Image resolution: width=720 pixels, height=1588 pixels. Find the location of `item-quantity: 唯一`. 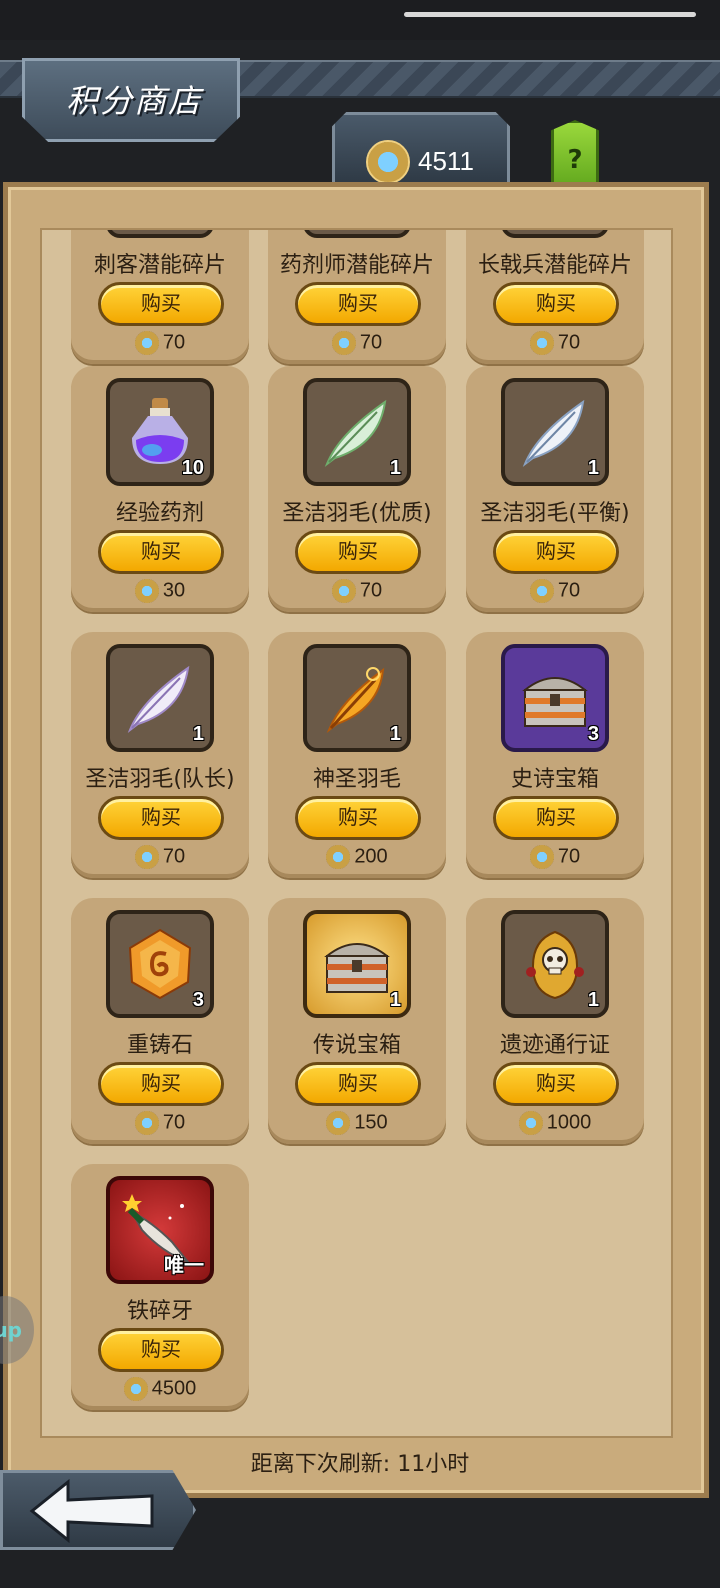

item-quantity: 唯一 is located at coordinates (184, 1266).